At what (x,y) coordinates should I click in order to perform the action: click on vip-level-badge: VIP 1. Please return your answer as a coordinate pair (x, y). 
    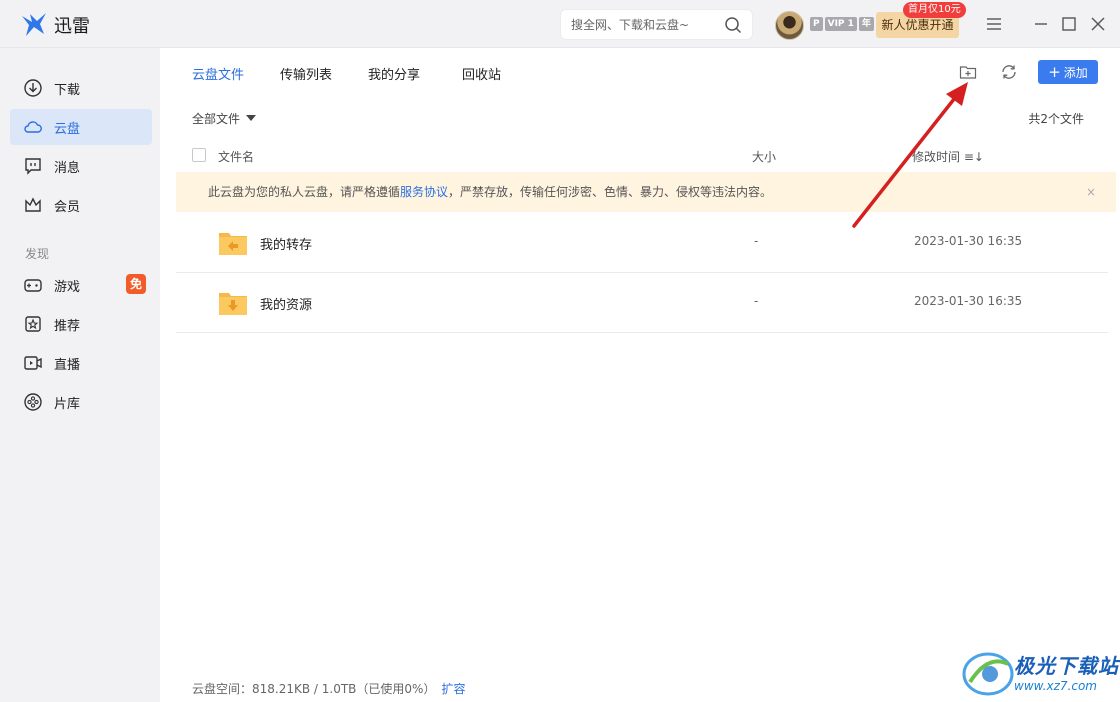
    Looking at the image, I should click on (840, 24).